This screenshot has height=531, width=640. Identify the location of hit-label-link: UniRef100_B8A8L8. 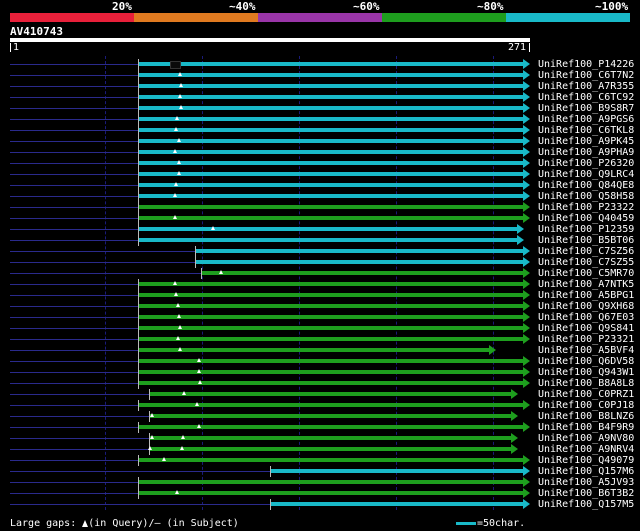
(586, 383).